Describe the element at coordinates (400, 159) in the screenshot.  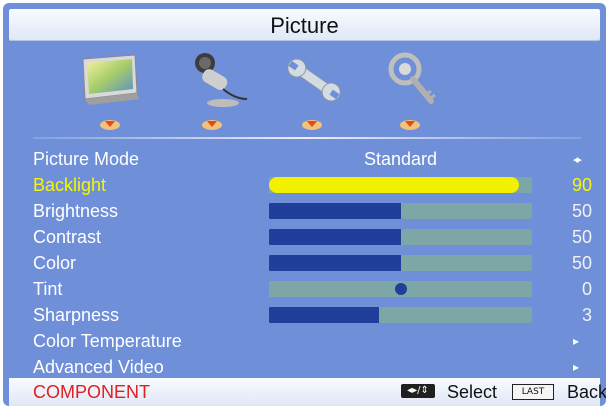
I see `picture-mode-value: Standard` at that location.